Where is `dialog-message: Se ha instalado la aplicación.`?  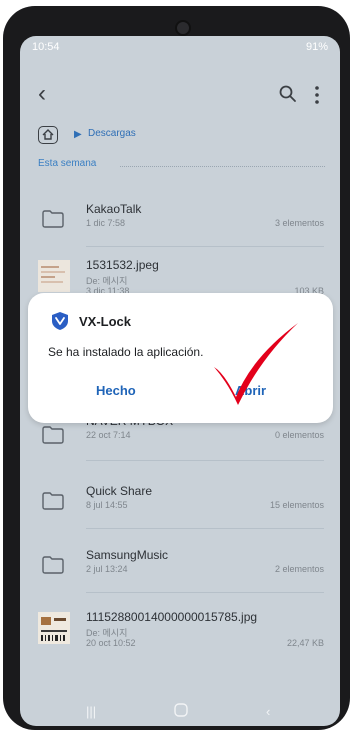
dialog-message: Se ha instalado la aplicación. is located at coordinates (126, 352).